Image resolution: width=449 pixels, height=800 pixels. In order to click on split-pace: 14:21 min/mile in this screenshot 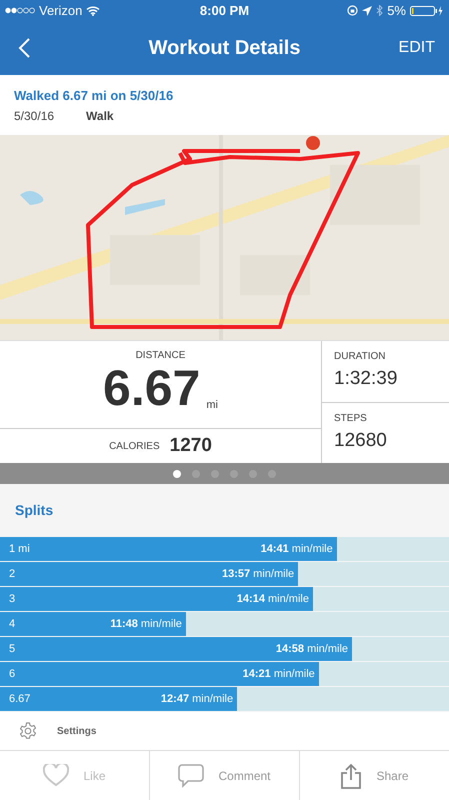, I will do `click(279, 674)`.